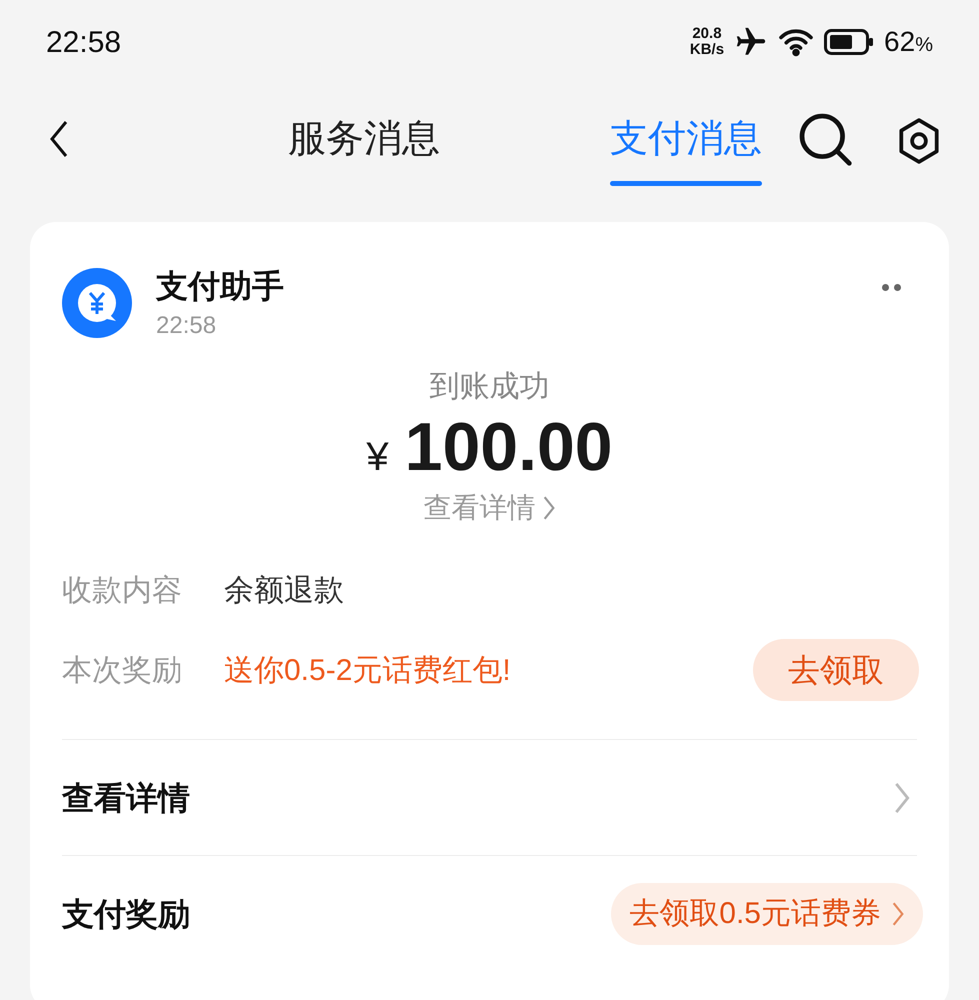 This screenshot has width=979, height=1000. Describe the element at coordinates (187, 326) in the screenshot. I see `message-time: 22:58` at that location.